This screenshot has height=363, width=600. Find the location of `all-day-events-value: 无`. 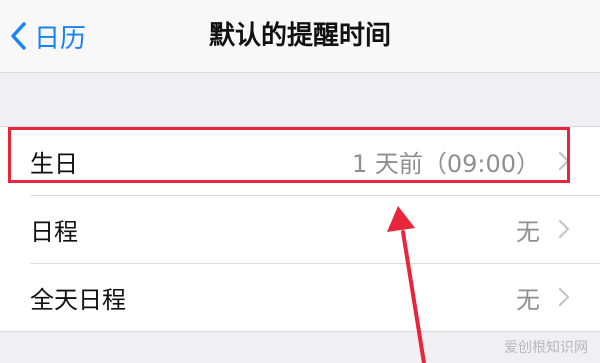

all-day-events-value: 无 is located at coordinates (528, 299).